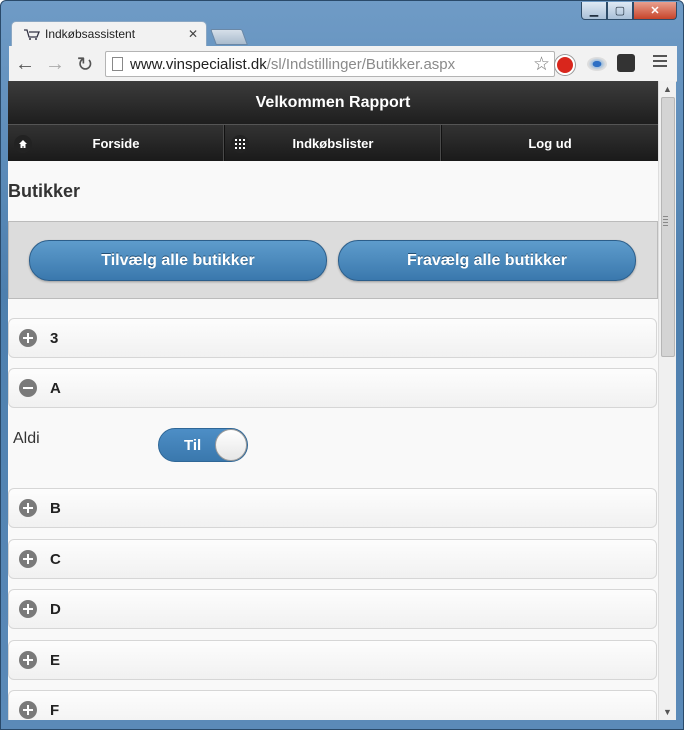 This screenshot has width=684, height=730. Describe the element at coordinates (25, 64) in the screenshot. I see `back-icon: ←` at that location.